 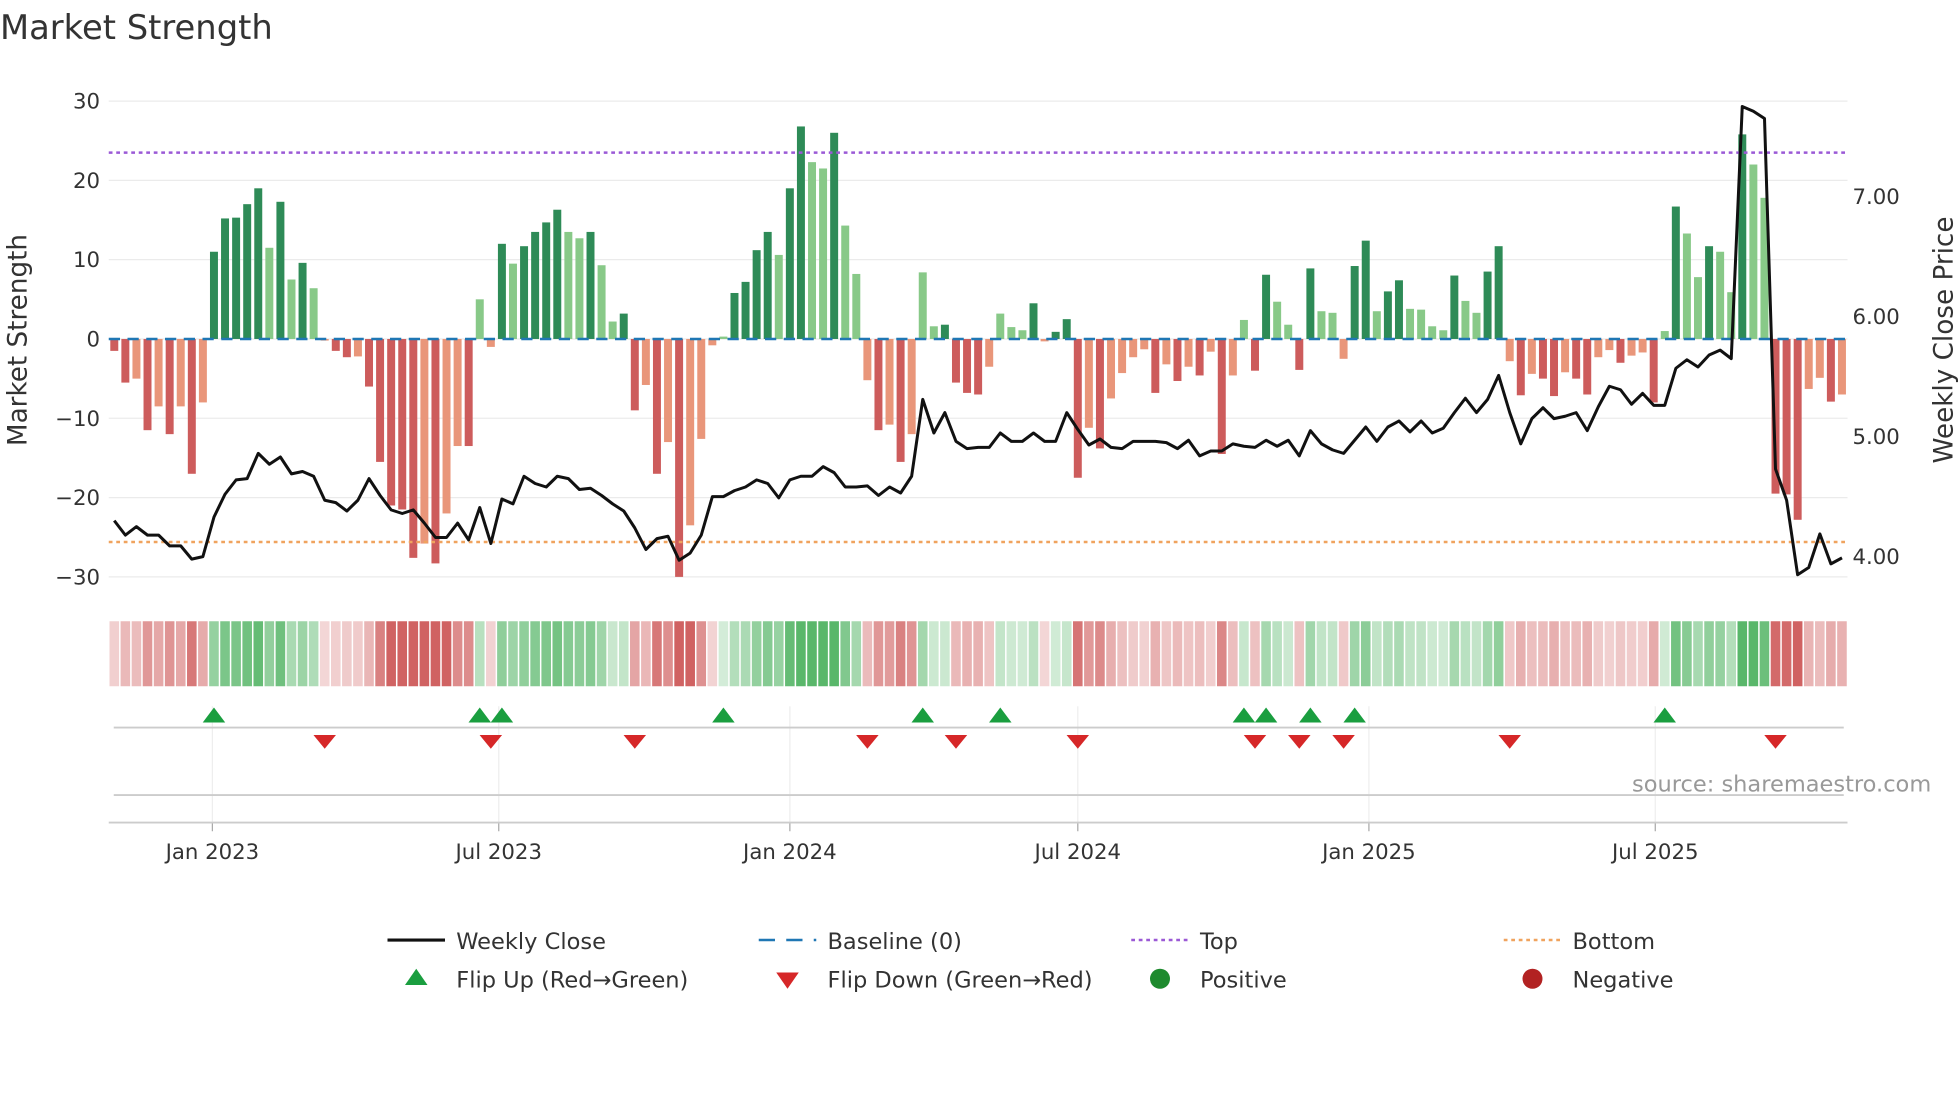 What do you see at coordinates (1876, 197) in the screenshot?
I see `y2-tick-label: 7.00` at bounding box center [1876, 197].